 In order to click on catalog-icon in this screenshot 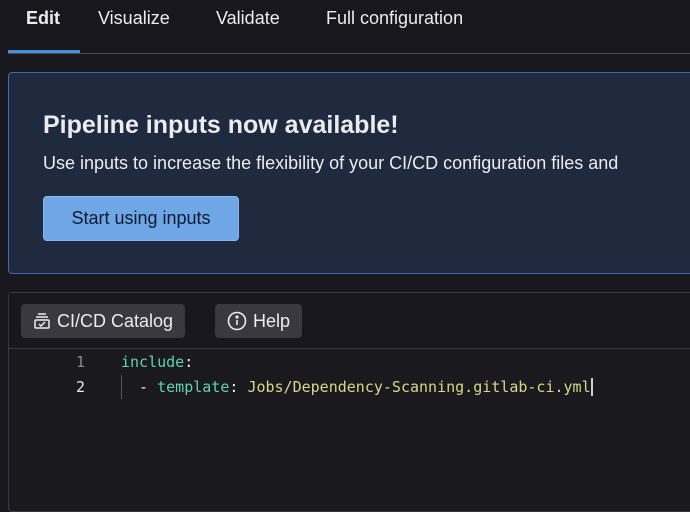, I will do `click(42, 321)`.